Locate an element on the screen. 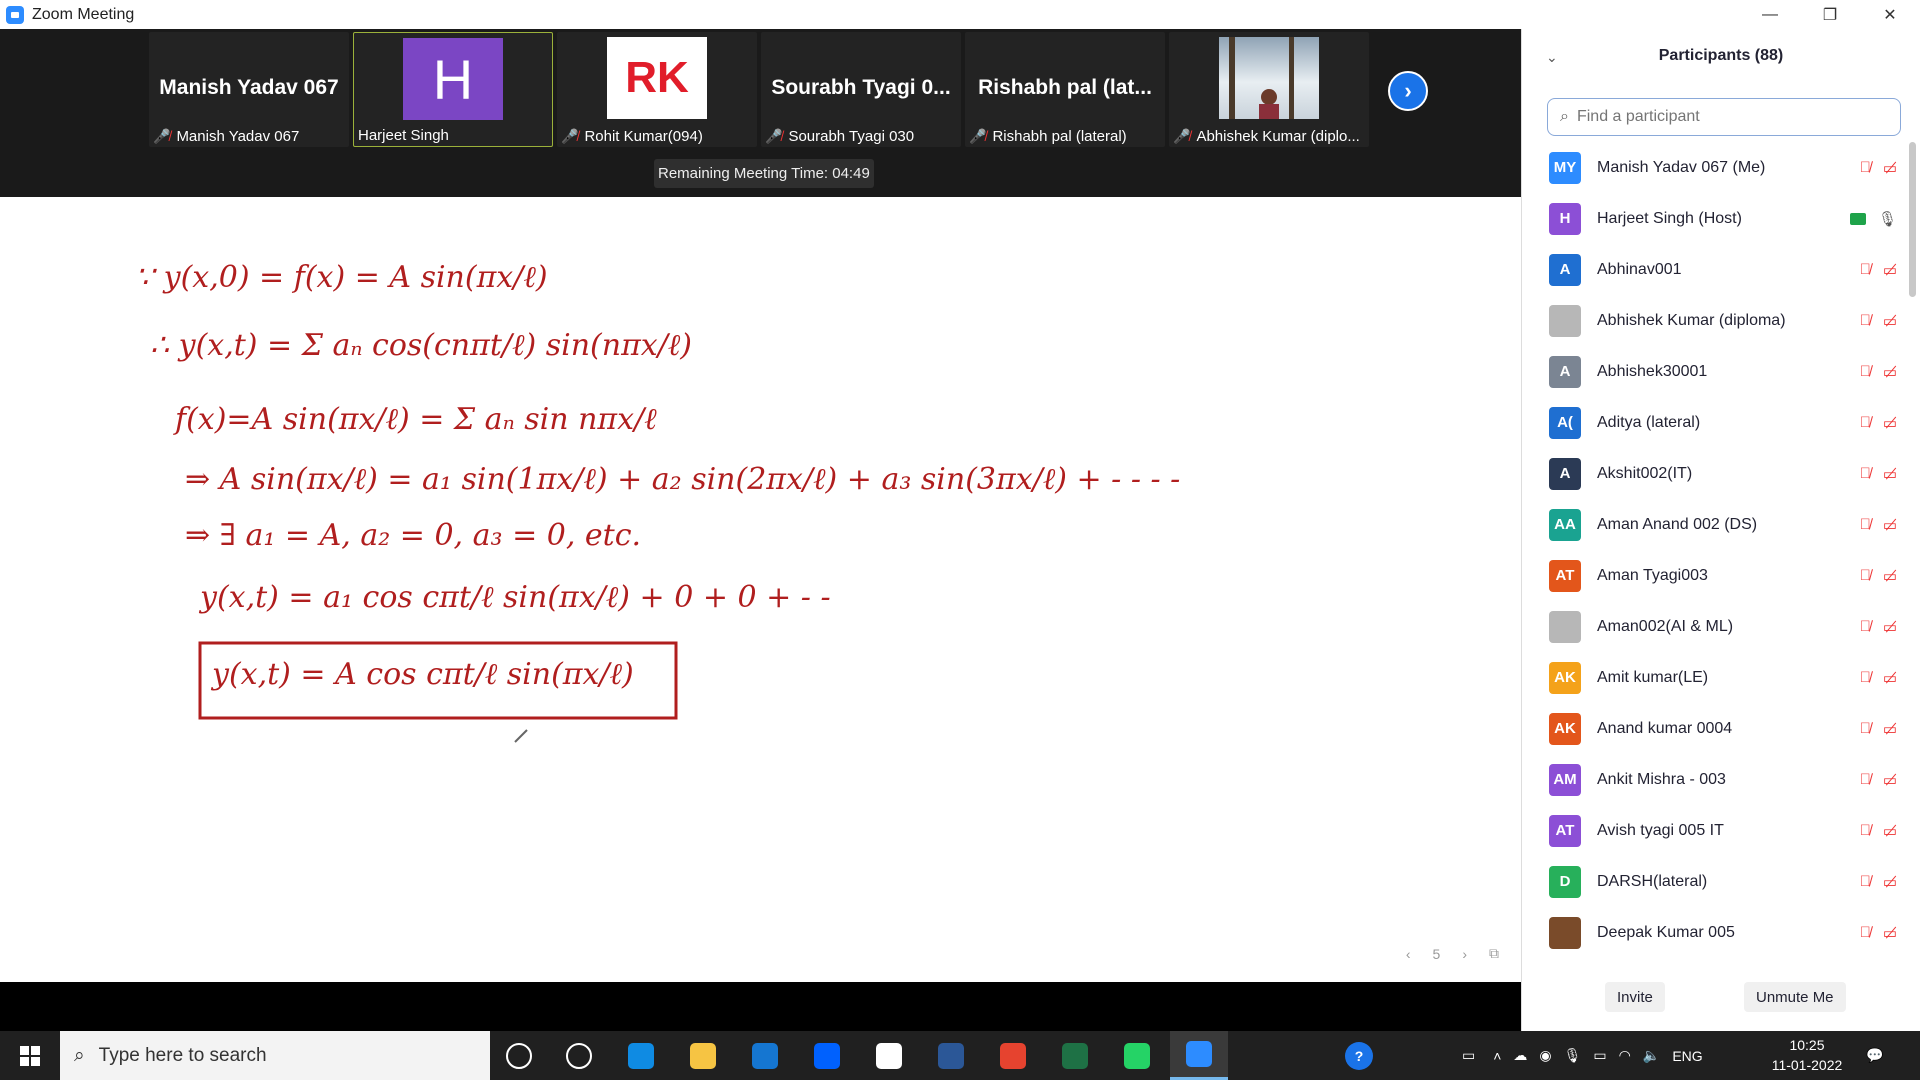  participant-search: ⌕ is located at coordinates (1724, 117).